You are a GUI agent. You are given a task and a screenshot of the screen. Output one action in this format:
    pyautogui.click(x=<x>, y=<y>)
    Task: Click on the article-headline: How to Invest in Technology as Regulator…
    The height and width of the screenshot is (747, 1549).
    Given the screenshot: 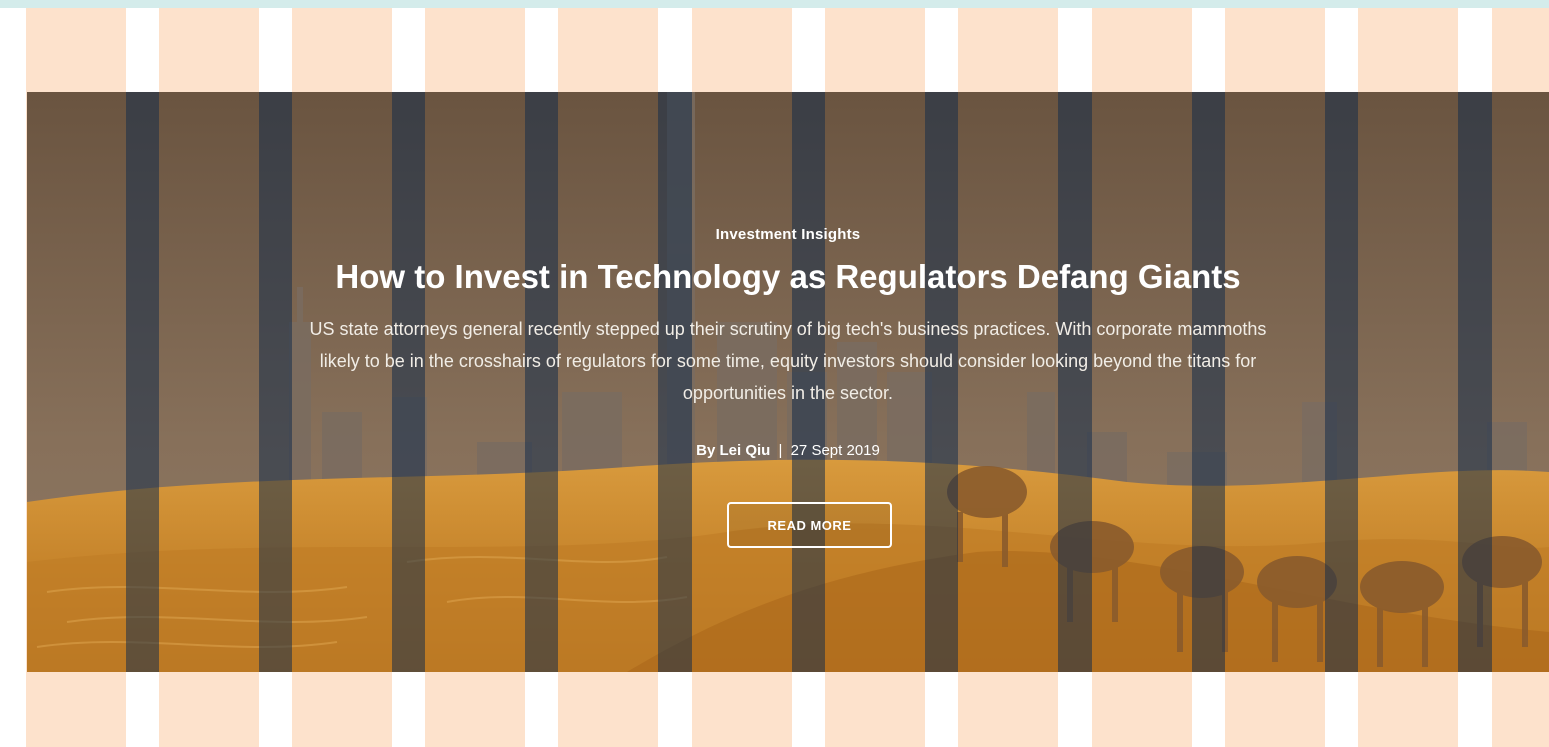 What is the action you would take?
    pyautogui.click(x=788, y=277)
    